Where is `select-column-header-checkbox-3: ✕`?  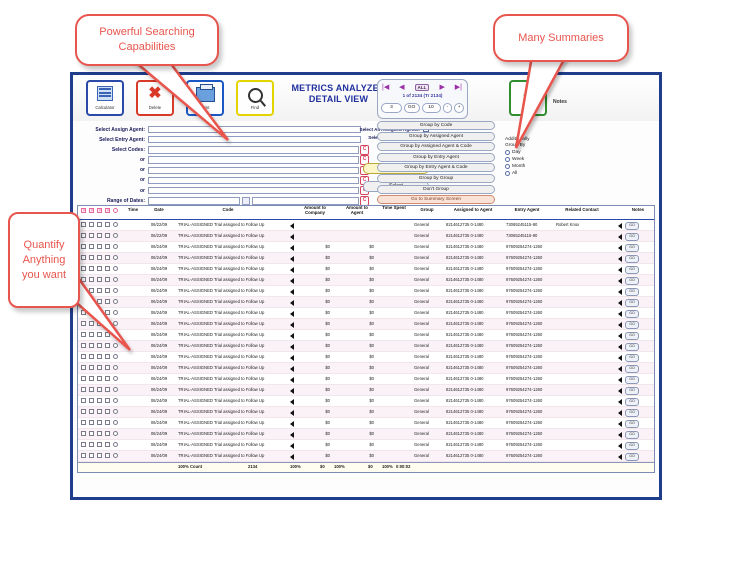 select-column-header-checkbox-3: ✕ is located at coordinates (99, 210).